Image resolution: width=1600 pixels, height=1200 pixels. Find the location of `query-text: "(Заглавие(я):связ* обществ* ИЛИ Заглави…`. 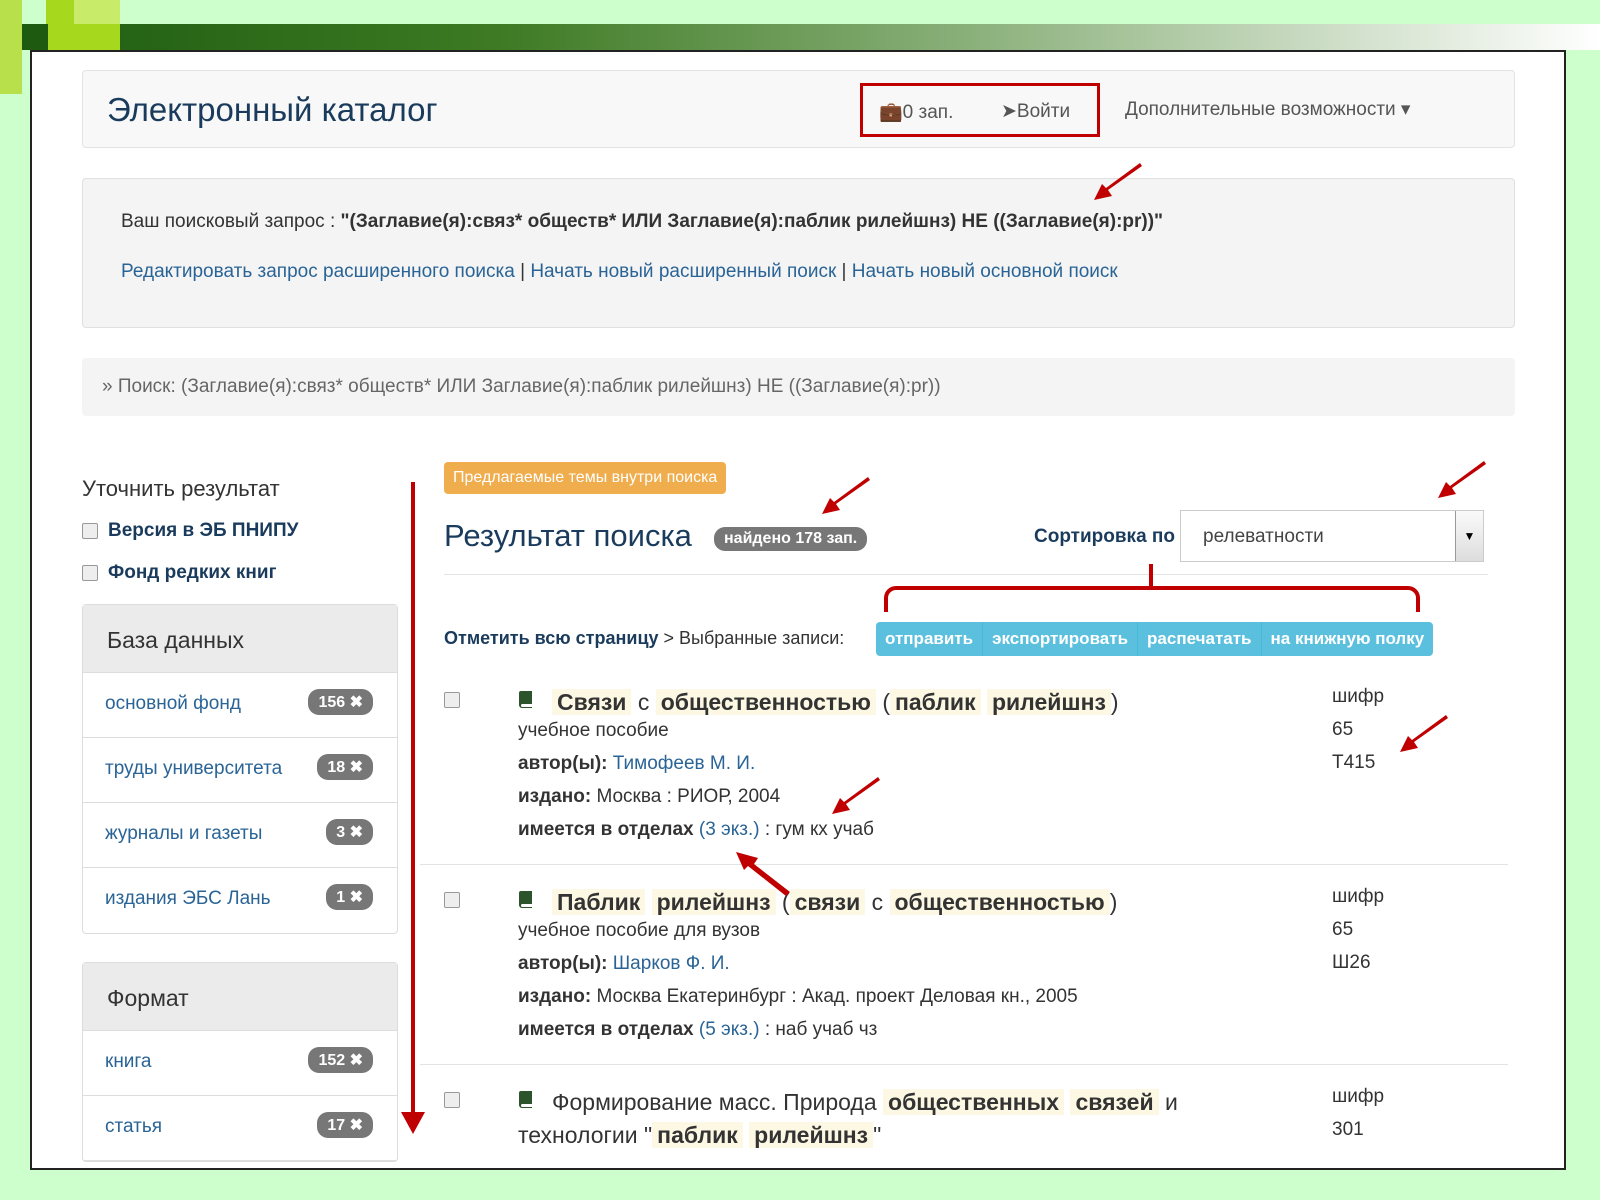

query-text: "(Заглавие(я):связ* обществ* ИЛИ Заглави… is located at coordinates (752, 221).